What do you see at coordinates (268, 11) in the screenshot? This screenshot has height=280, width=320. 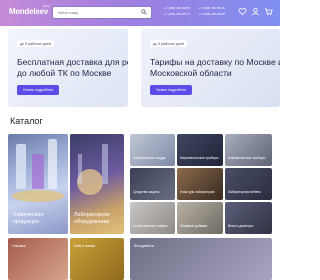 I see `cart-icon` at bounding box center [268, 11].